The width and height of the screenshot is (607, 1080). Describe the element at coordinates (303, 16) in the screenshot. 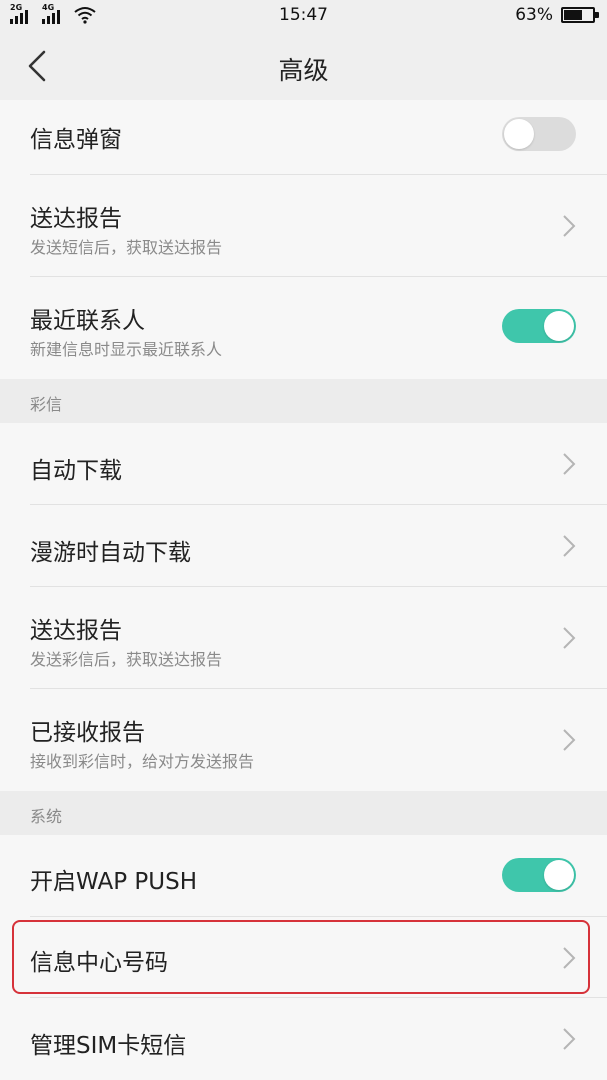

I see `status-bar: 2G 4G 15:47 63%` at that location.